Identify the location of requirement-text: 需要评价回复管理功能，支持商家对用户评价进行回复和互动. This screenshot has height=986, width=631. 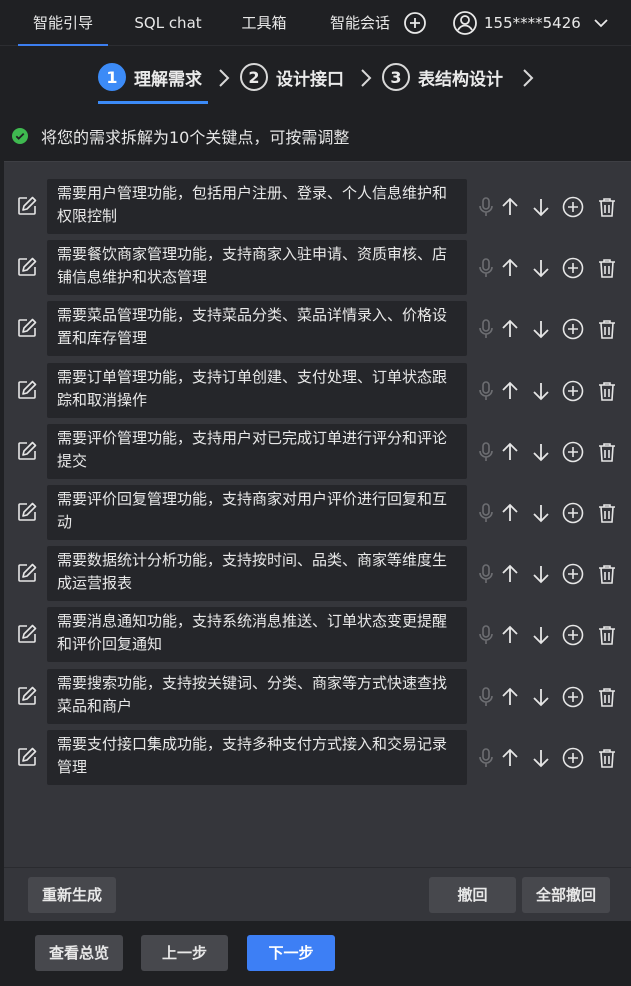
(257, 512).